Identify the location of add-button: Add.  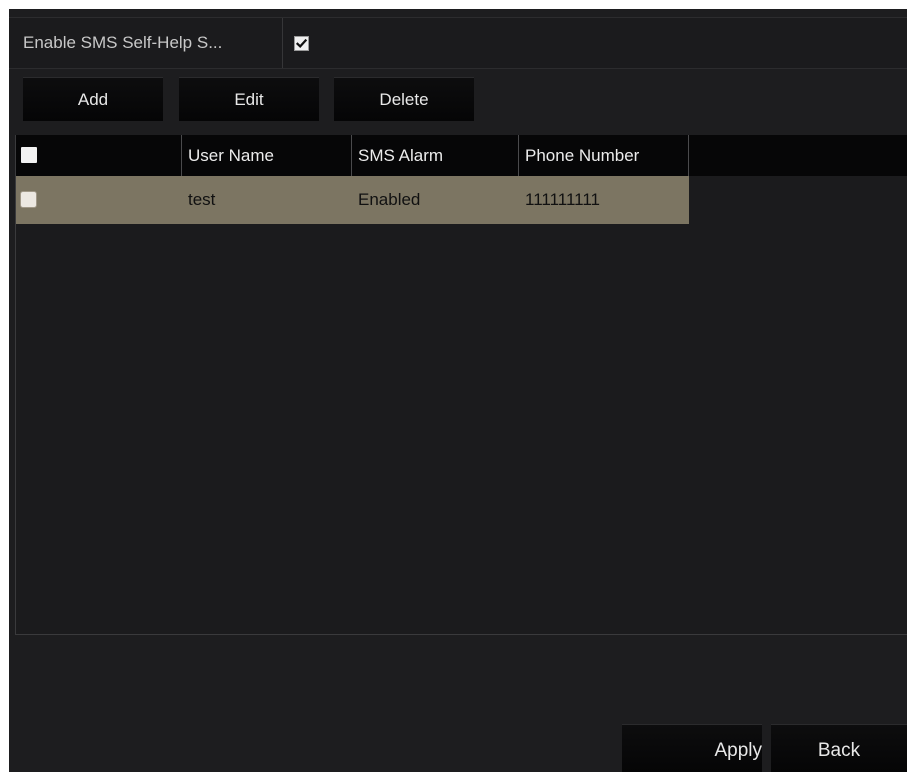
(93, 99).